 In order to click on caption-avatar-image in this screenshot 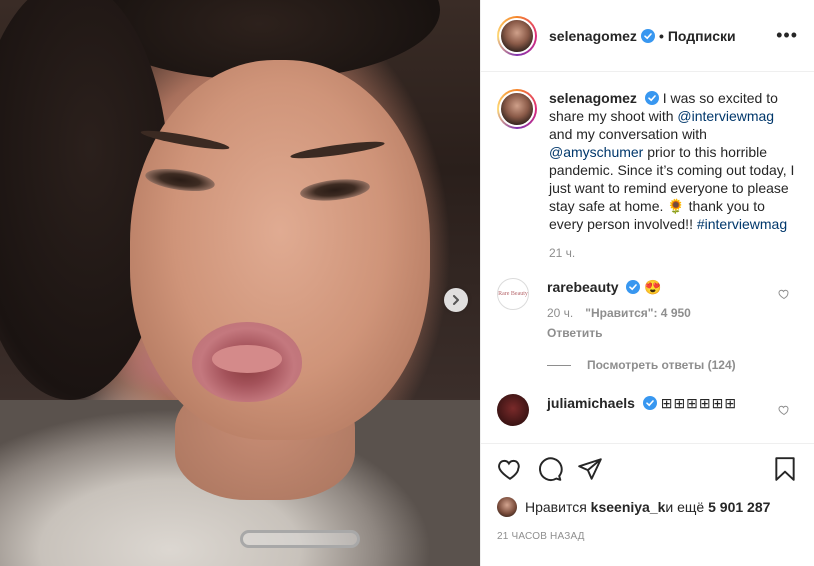, I will do `click(517, 109)`.